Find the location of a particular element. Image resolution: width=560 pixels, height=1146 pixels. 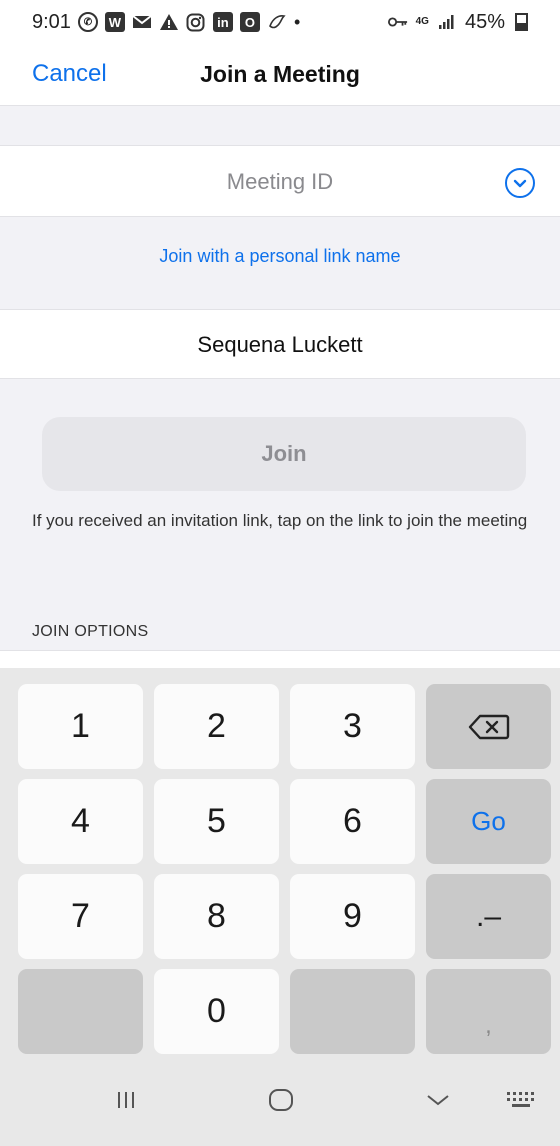

signal-icon is located at coordinates (447, 22).